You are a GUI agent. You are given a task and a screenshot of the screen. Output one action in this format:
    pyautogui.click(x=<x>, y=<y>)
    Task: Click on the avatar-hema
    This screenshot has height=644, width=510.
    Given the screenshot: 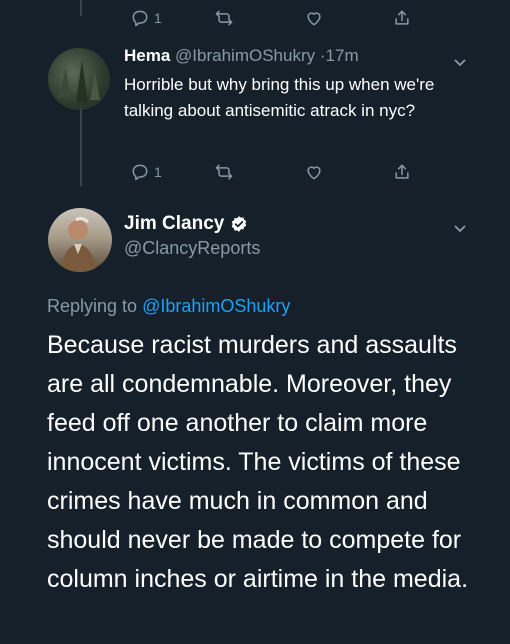 What is the action you would take?
    pyautogui.click(x=79, y=79)
    